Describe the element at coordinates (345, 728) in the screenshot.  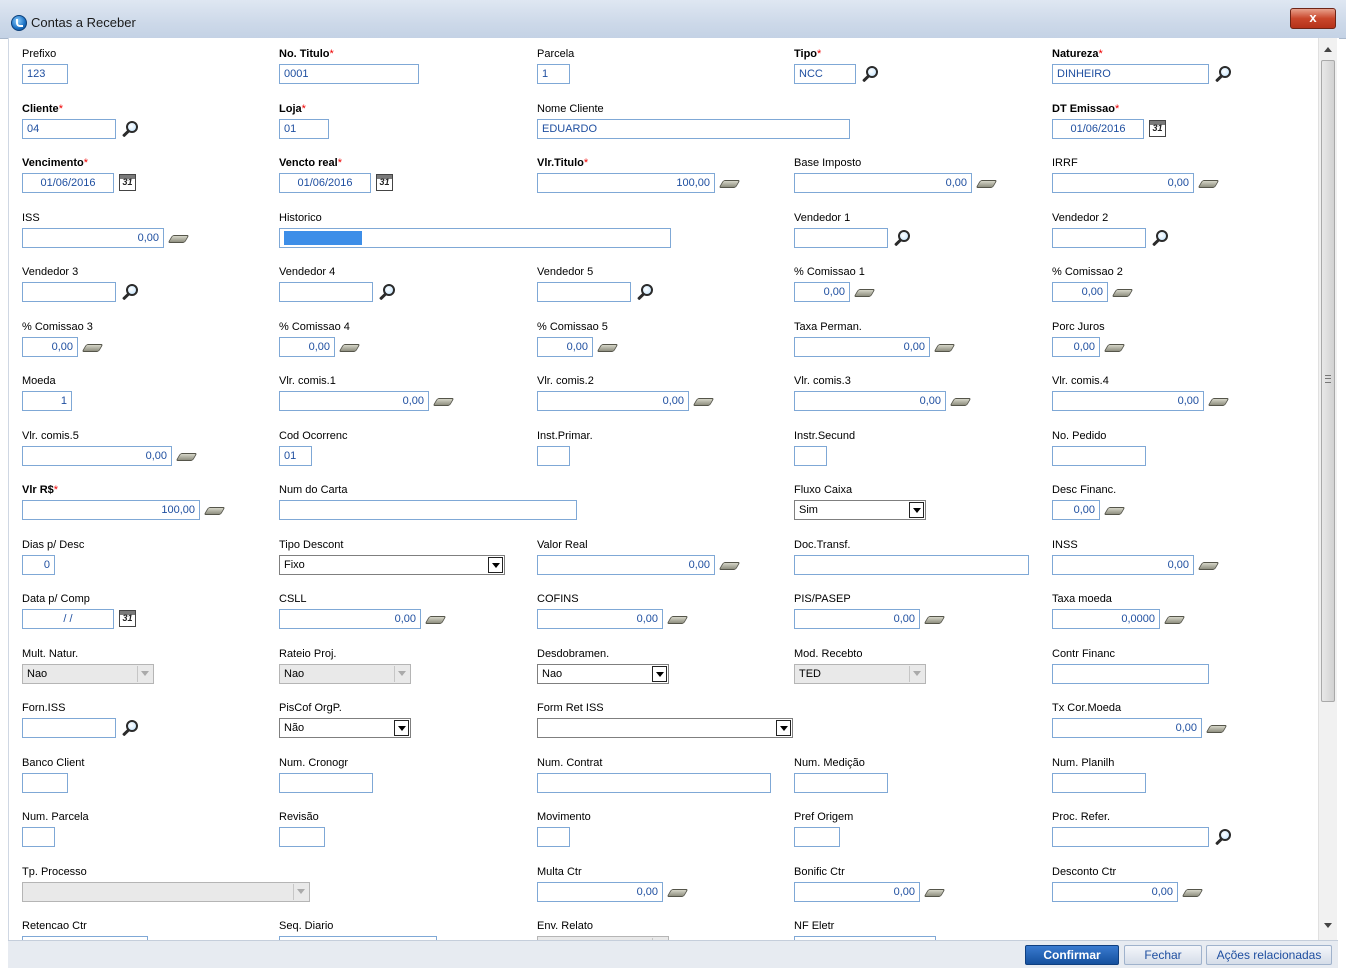
I see `piscof-orgp-select: Não` at that location.